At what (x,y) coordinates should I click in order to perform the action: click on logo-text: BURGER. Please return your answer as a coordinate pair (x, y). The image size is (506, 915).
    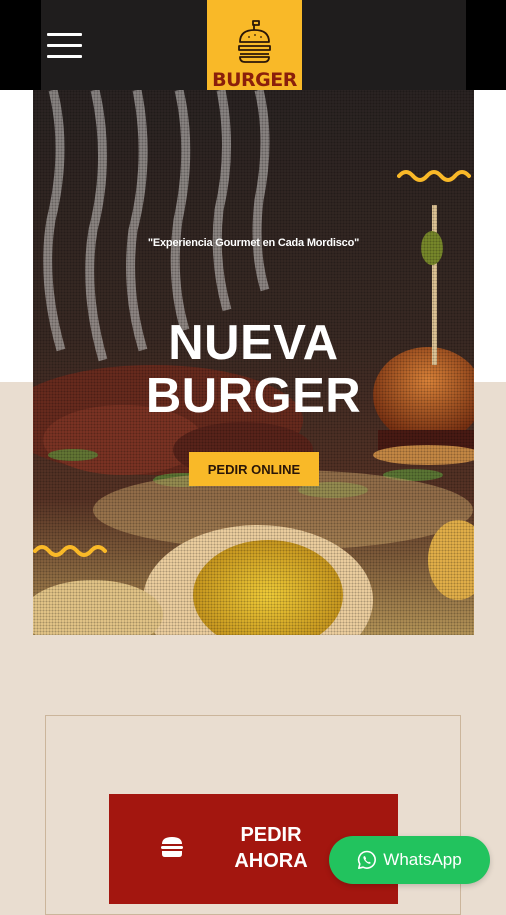
    Looking at the image, I should click on (254, 80).